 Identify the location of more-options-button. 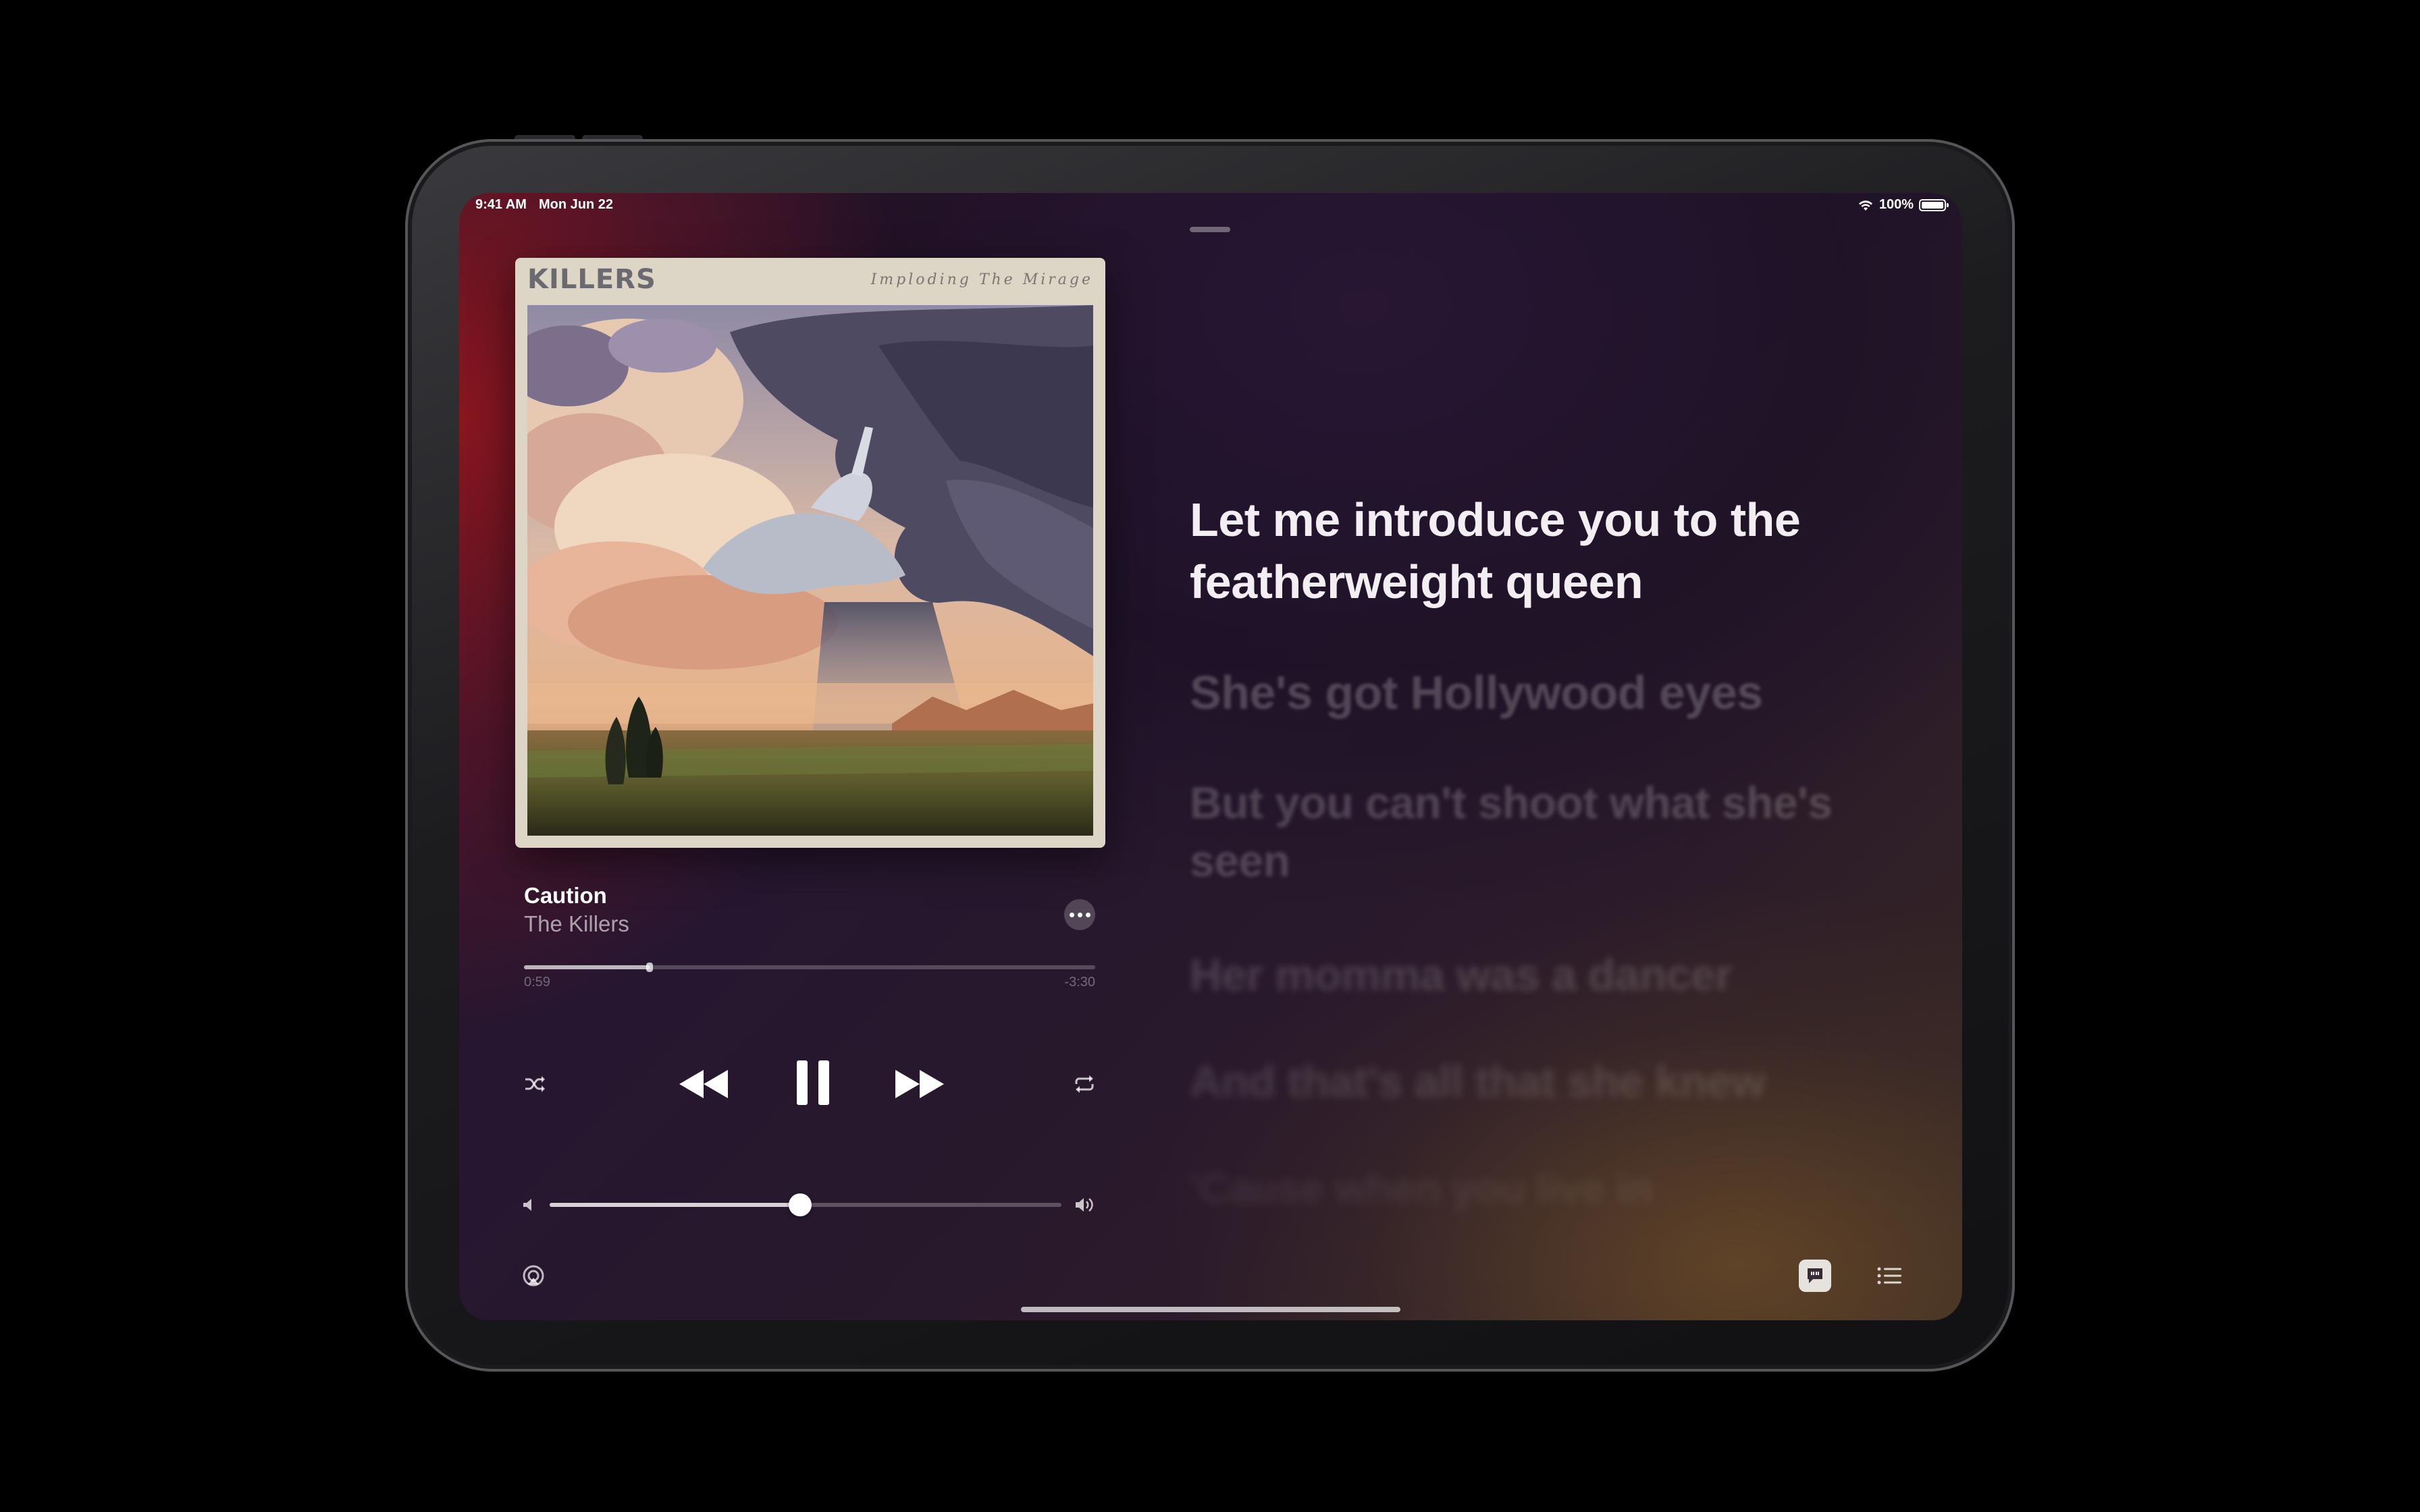
(1079, 914).